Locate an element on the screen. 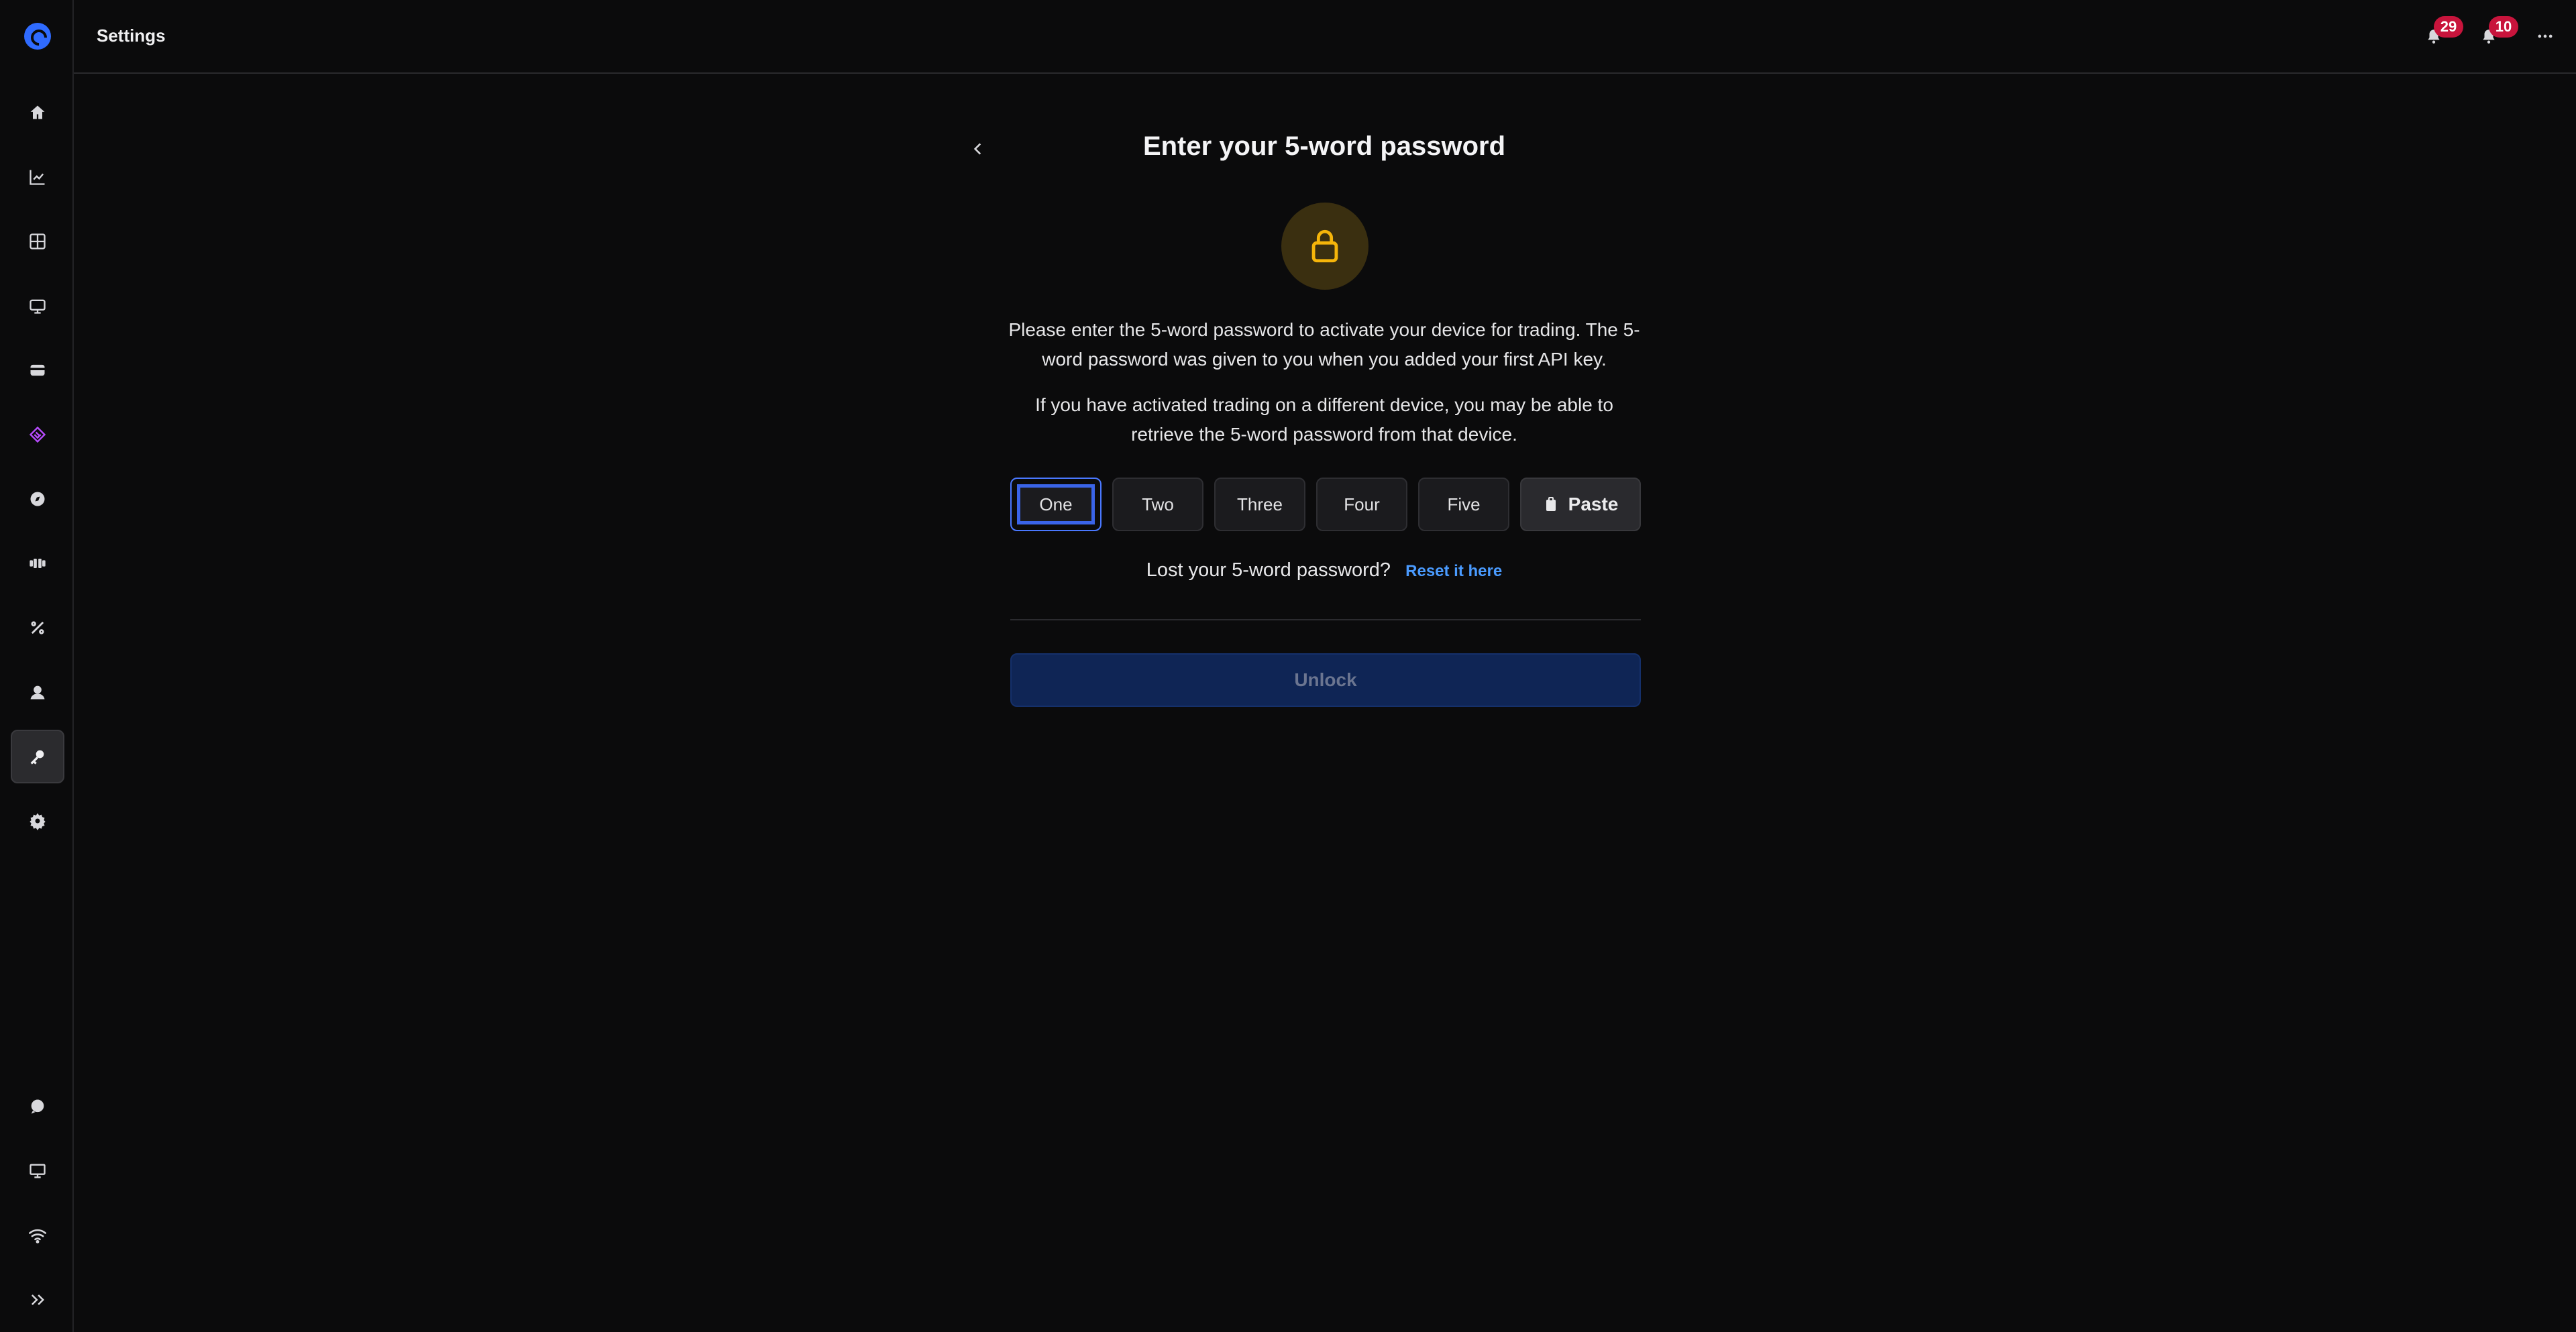 This screenshot has width=2576, height=1332. top-bar: Settings 29 10 is located at coordinates (1325, 37).